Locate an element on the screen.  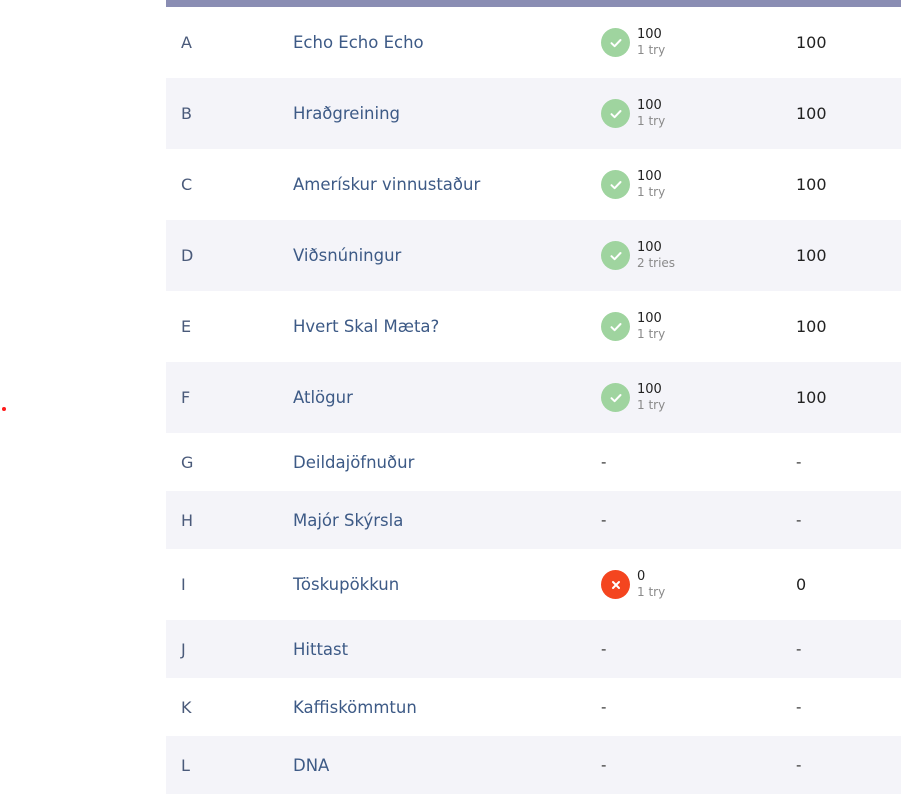
problem-name-link: Kaffiskömmtun is located at coordinates (355, 707).